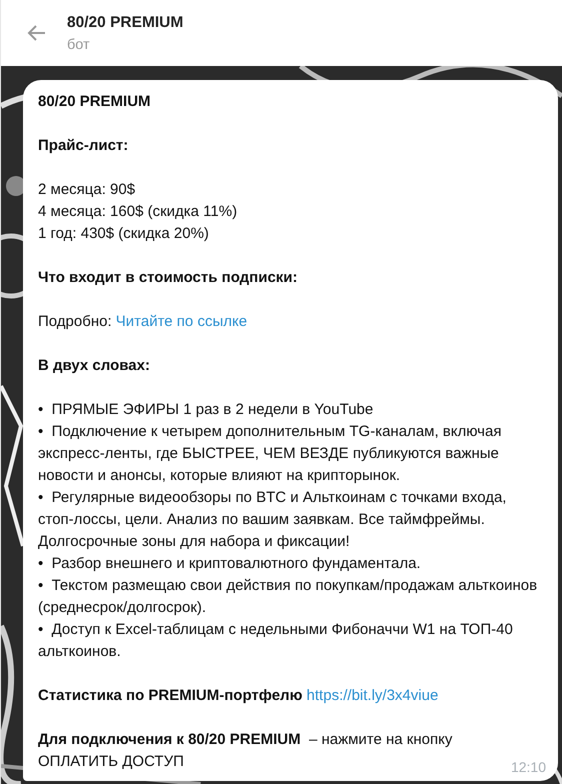  I want to click on heading-text: Что входит в стоимость подписки:, so click(168, 278).